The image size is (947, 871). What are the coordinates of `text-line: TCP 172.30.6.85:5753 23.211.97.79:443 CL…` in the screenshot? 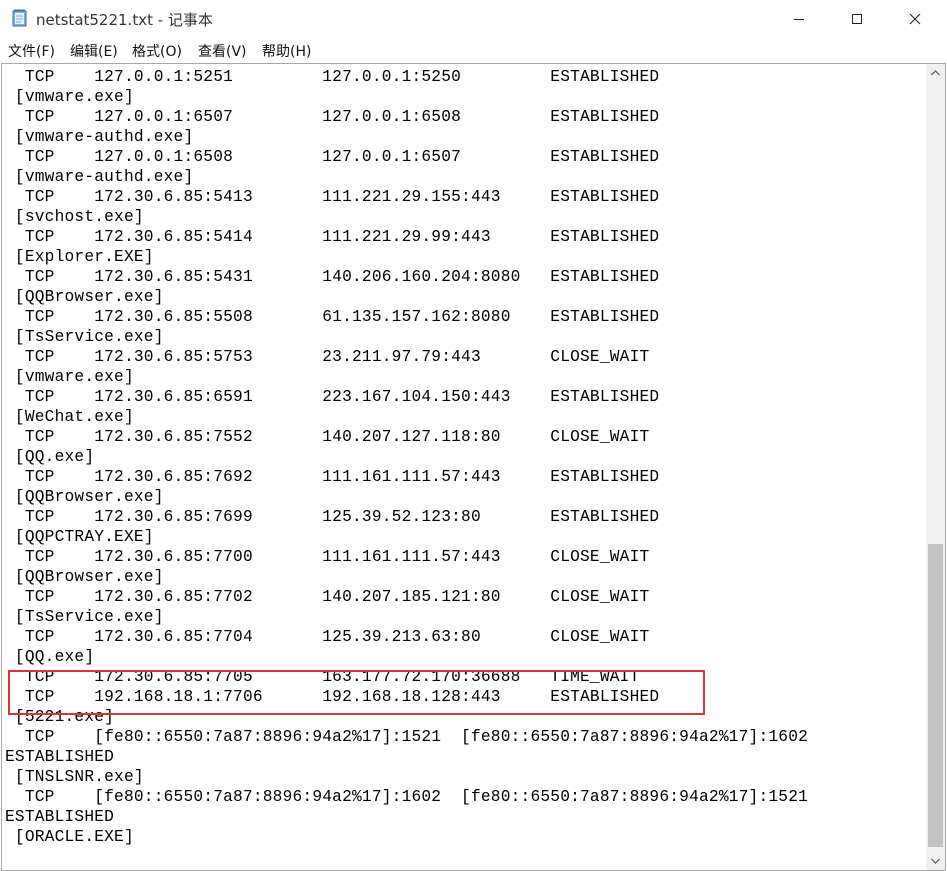 It's located at (327, 357).